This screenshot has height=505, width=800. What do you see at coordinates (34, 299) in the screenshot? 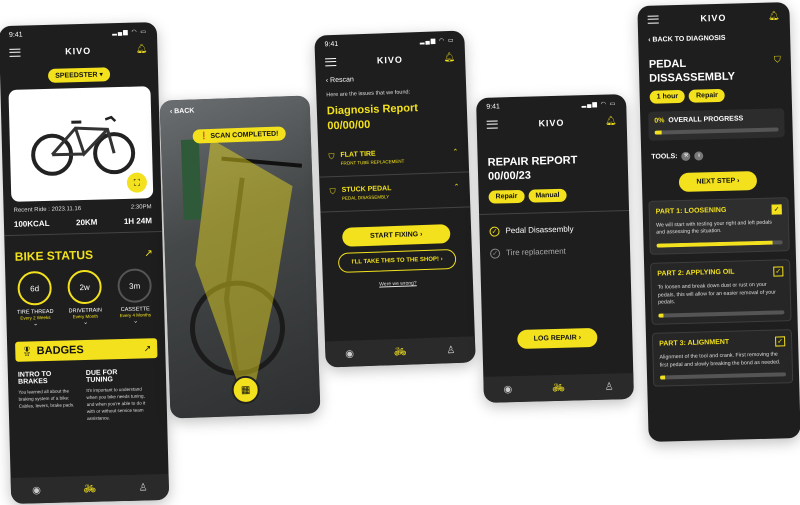
I see `dial-tire-thread: 6d TIRE THREAD Every 2 Weeks ⌄` at bounding box center [34, 299].